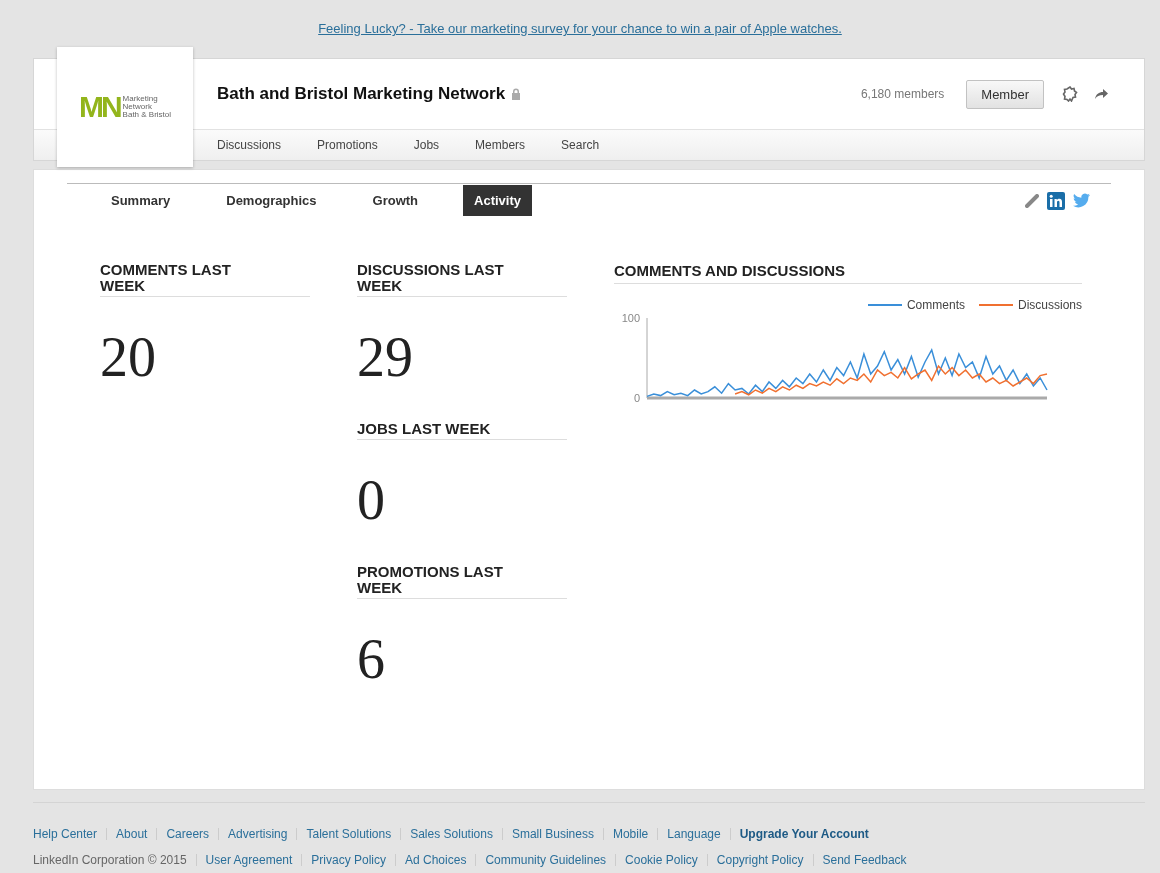  Describe the element at coordinates (462, 279) in the screenshot. I see `stat-title: DISCUSSIONS LAST WEEK` at that location.